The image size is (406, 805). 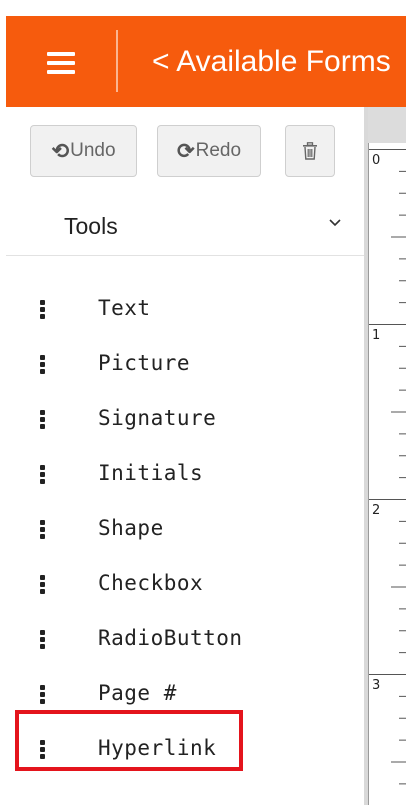 I want to click on hamburger-menu-icon, so click(x=63, y=63).